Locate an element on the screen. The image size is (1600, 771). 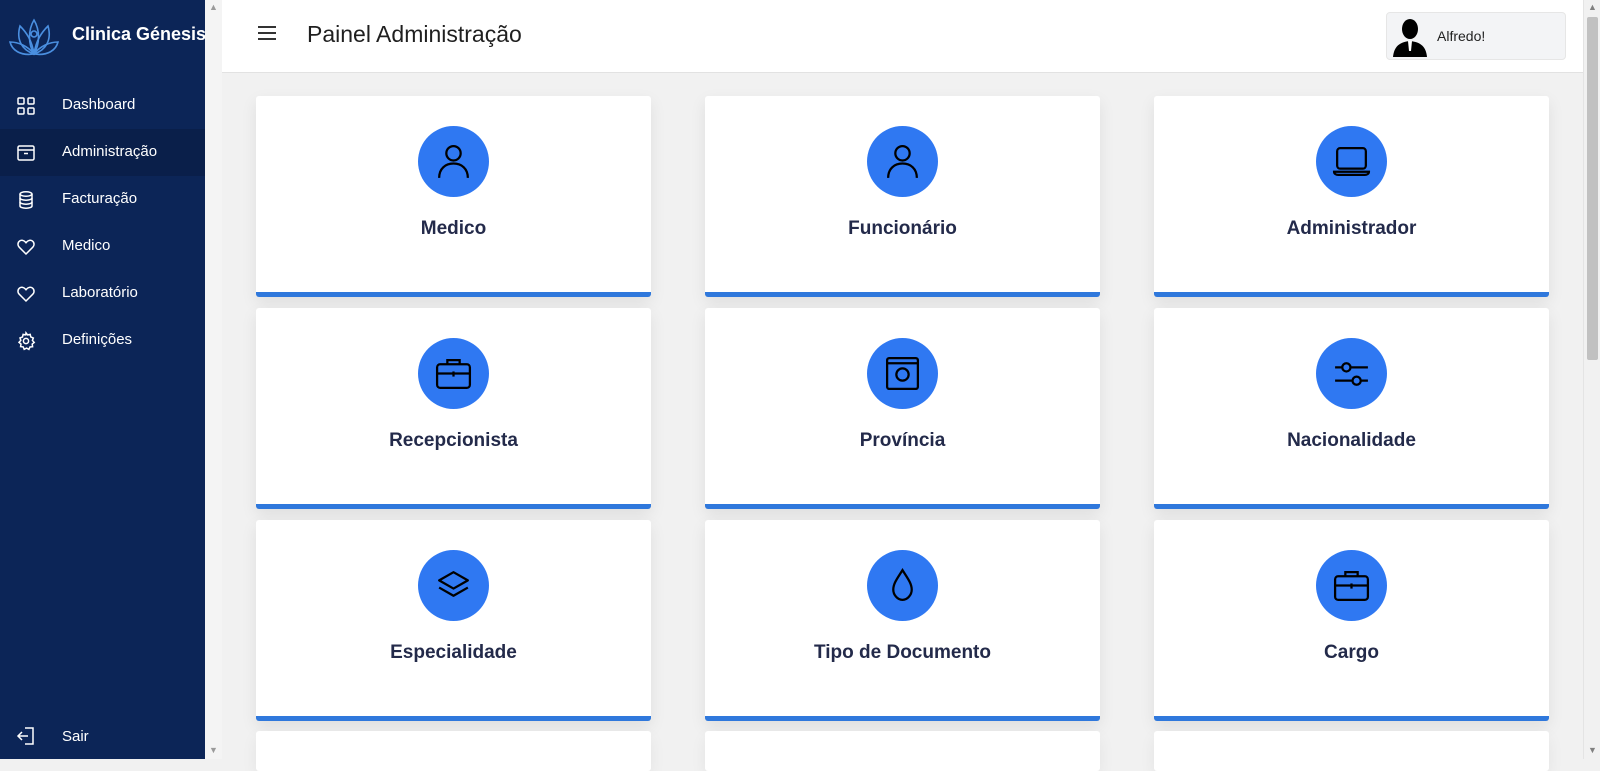
card-medico: Medico is located at coordinates (453, 196).